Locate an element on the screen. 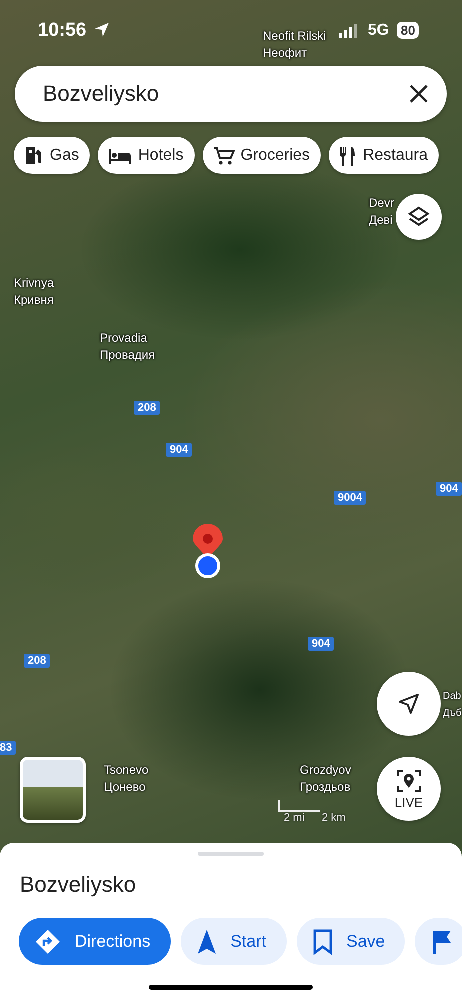  live-view-button: LIVE is located at coordinates (409, 789).